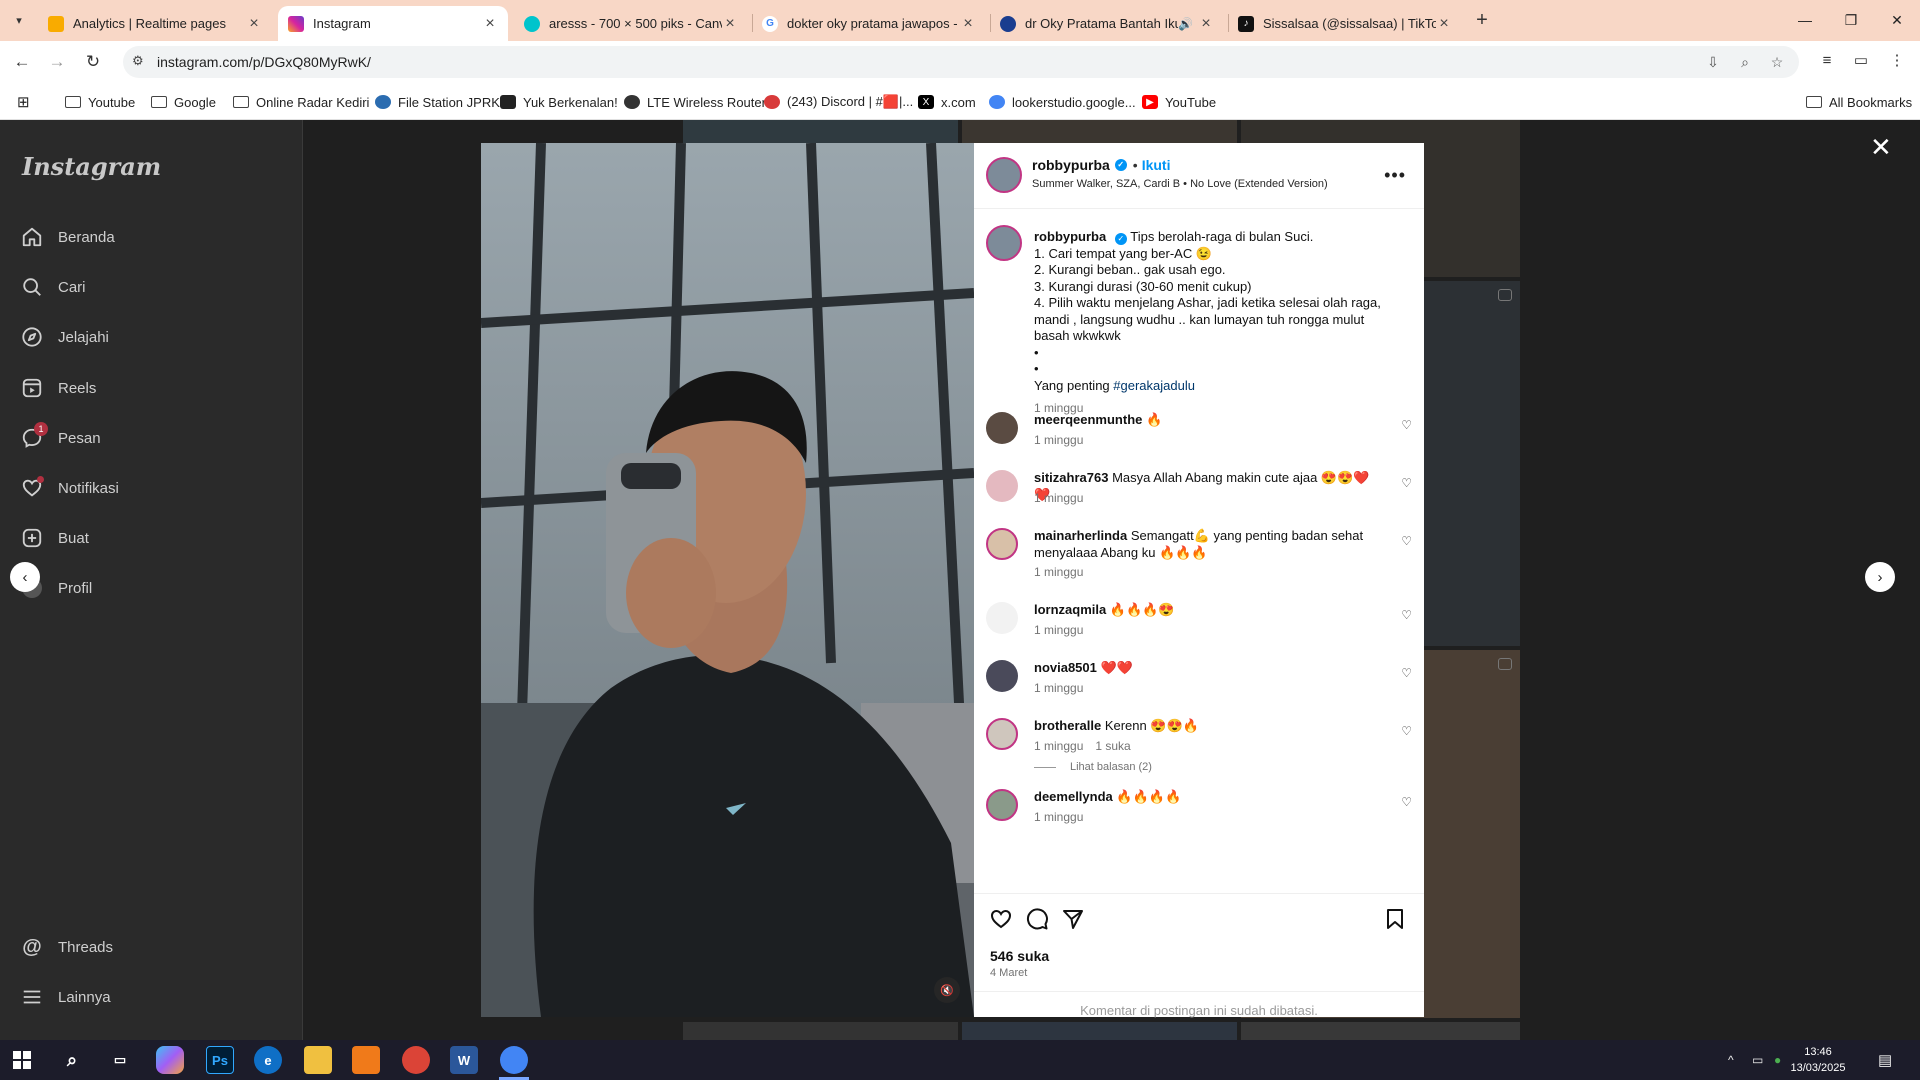  What do you see at coordinates (318, 1060) in the screenshot?
I see `file-explorer-icon` at bounding box center [318, 1060].